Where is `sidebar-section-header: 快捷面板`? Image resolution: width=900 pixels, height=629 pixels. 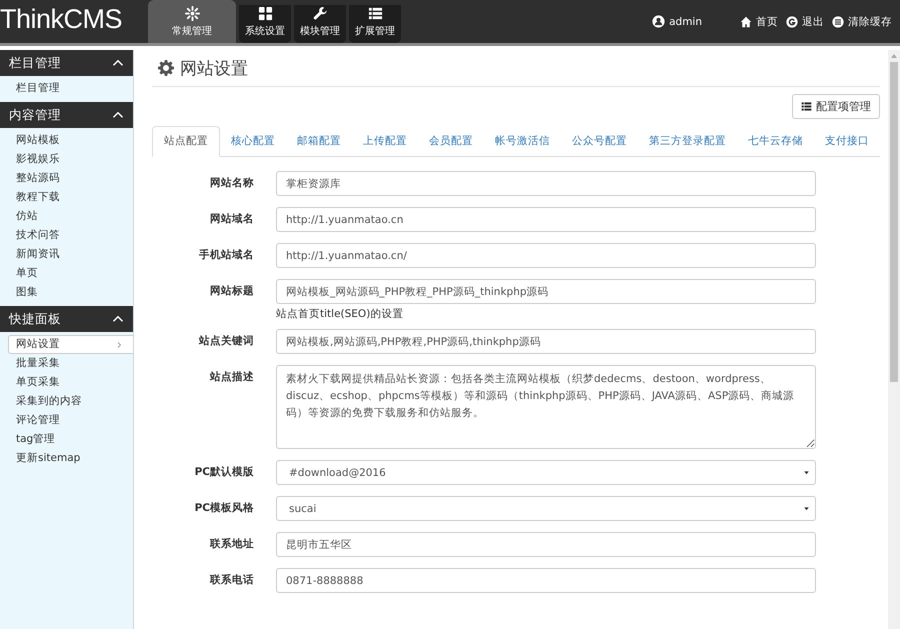
sidebar-section-header: 快捷面板 is located at coordinates (66, 319).